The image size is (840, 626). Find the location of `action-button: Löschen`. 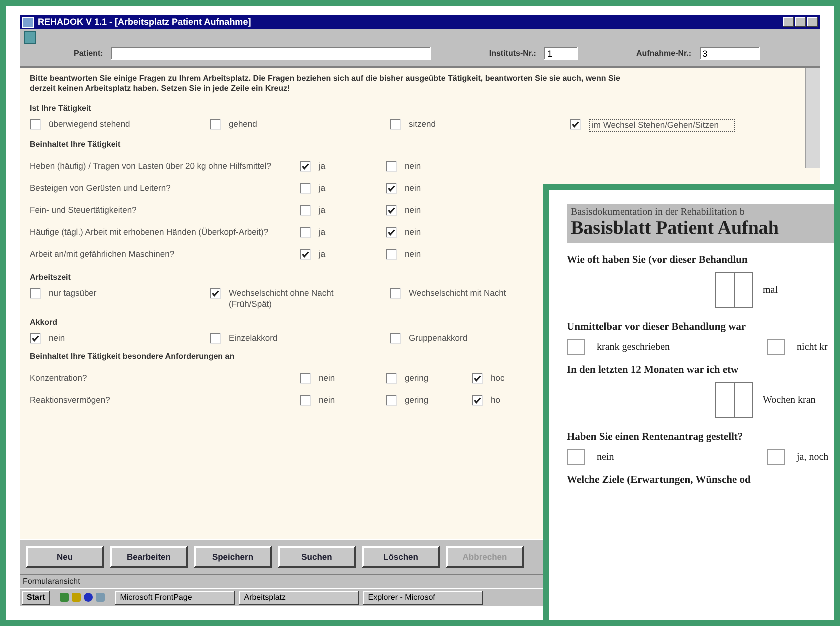

action-button: Löschen is located at coordinates (401, 557).